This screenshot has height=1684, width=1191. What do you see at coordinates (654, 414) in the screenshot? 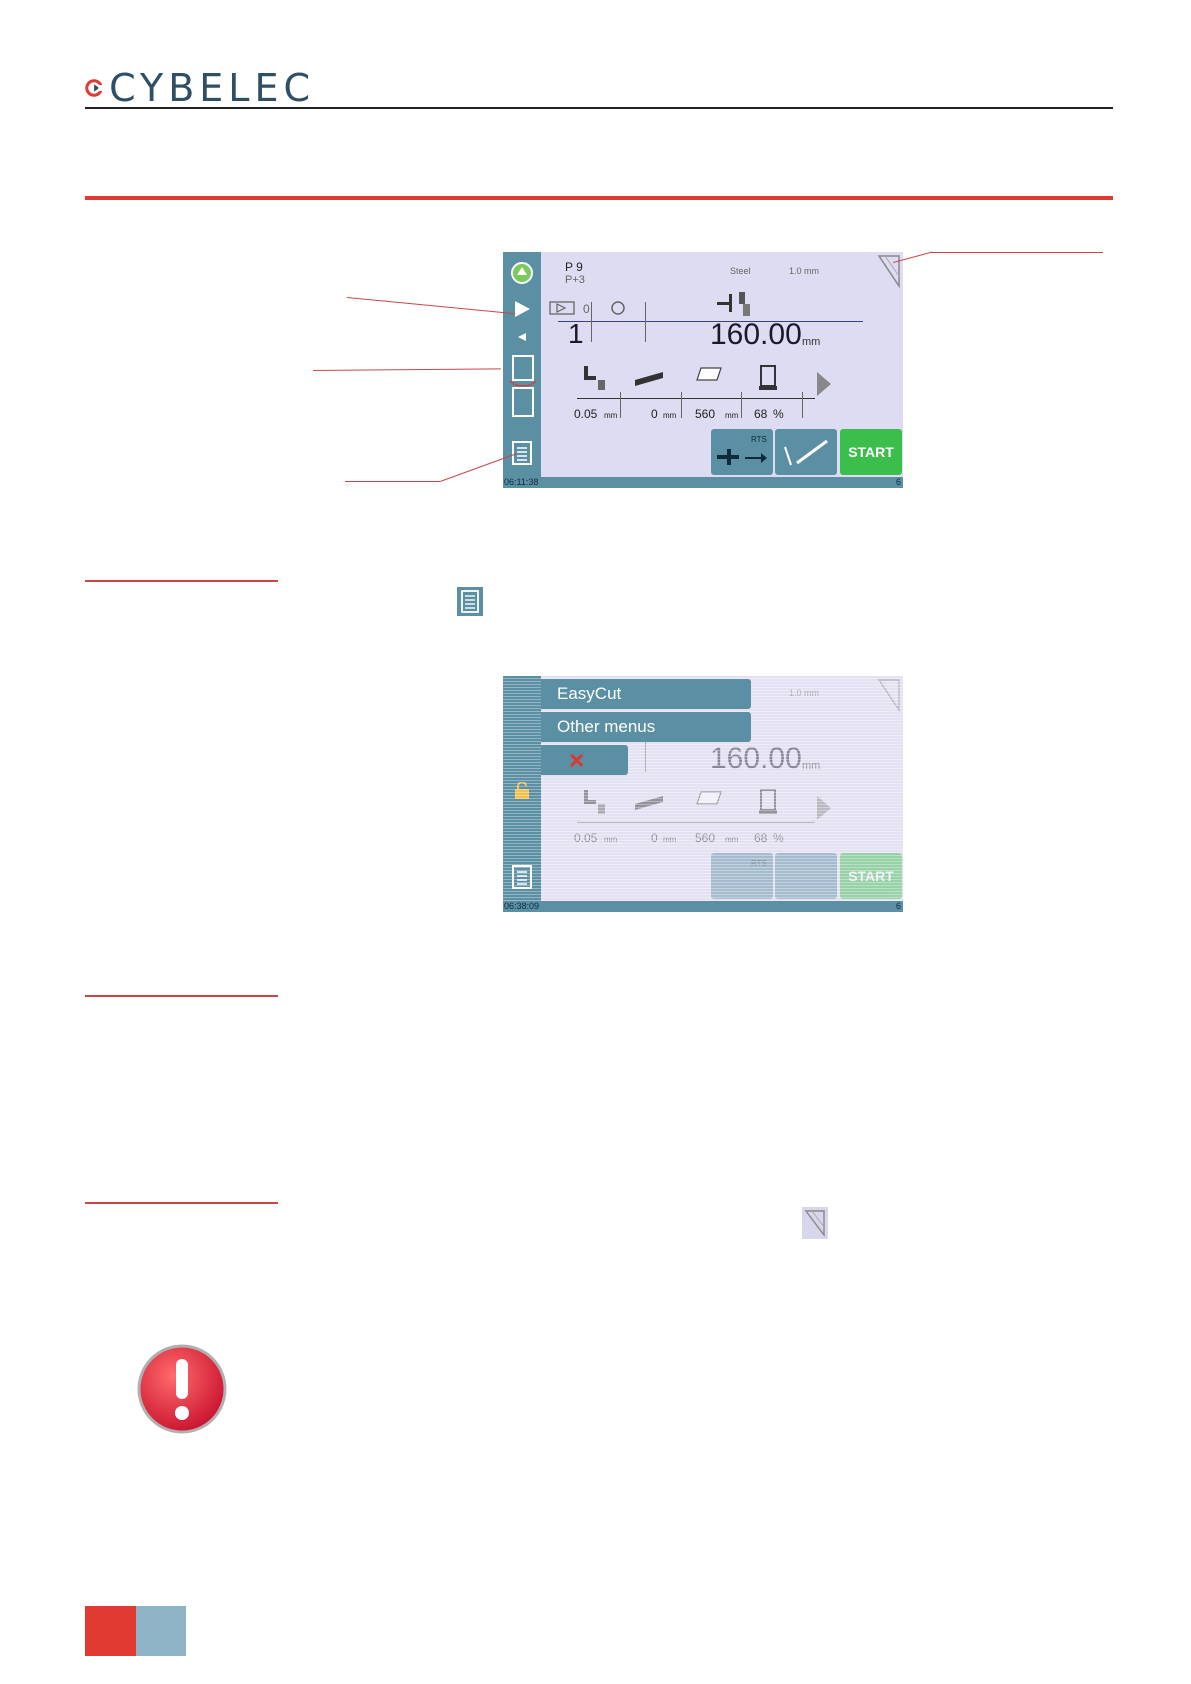
I see `param-value-2: 0` at bounding box center [654, 414].